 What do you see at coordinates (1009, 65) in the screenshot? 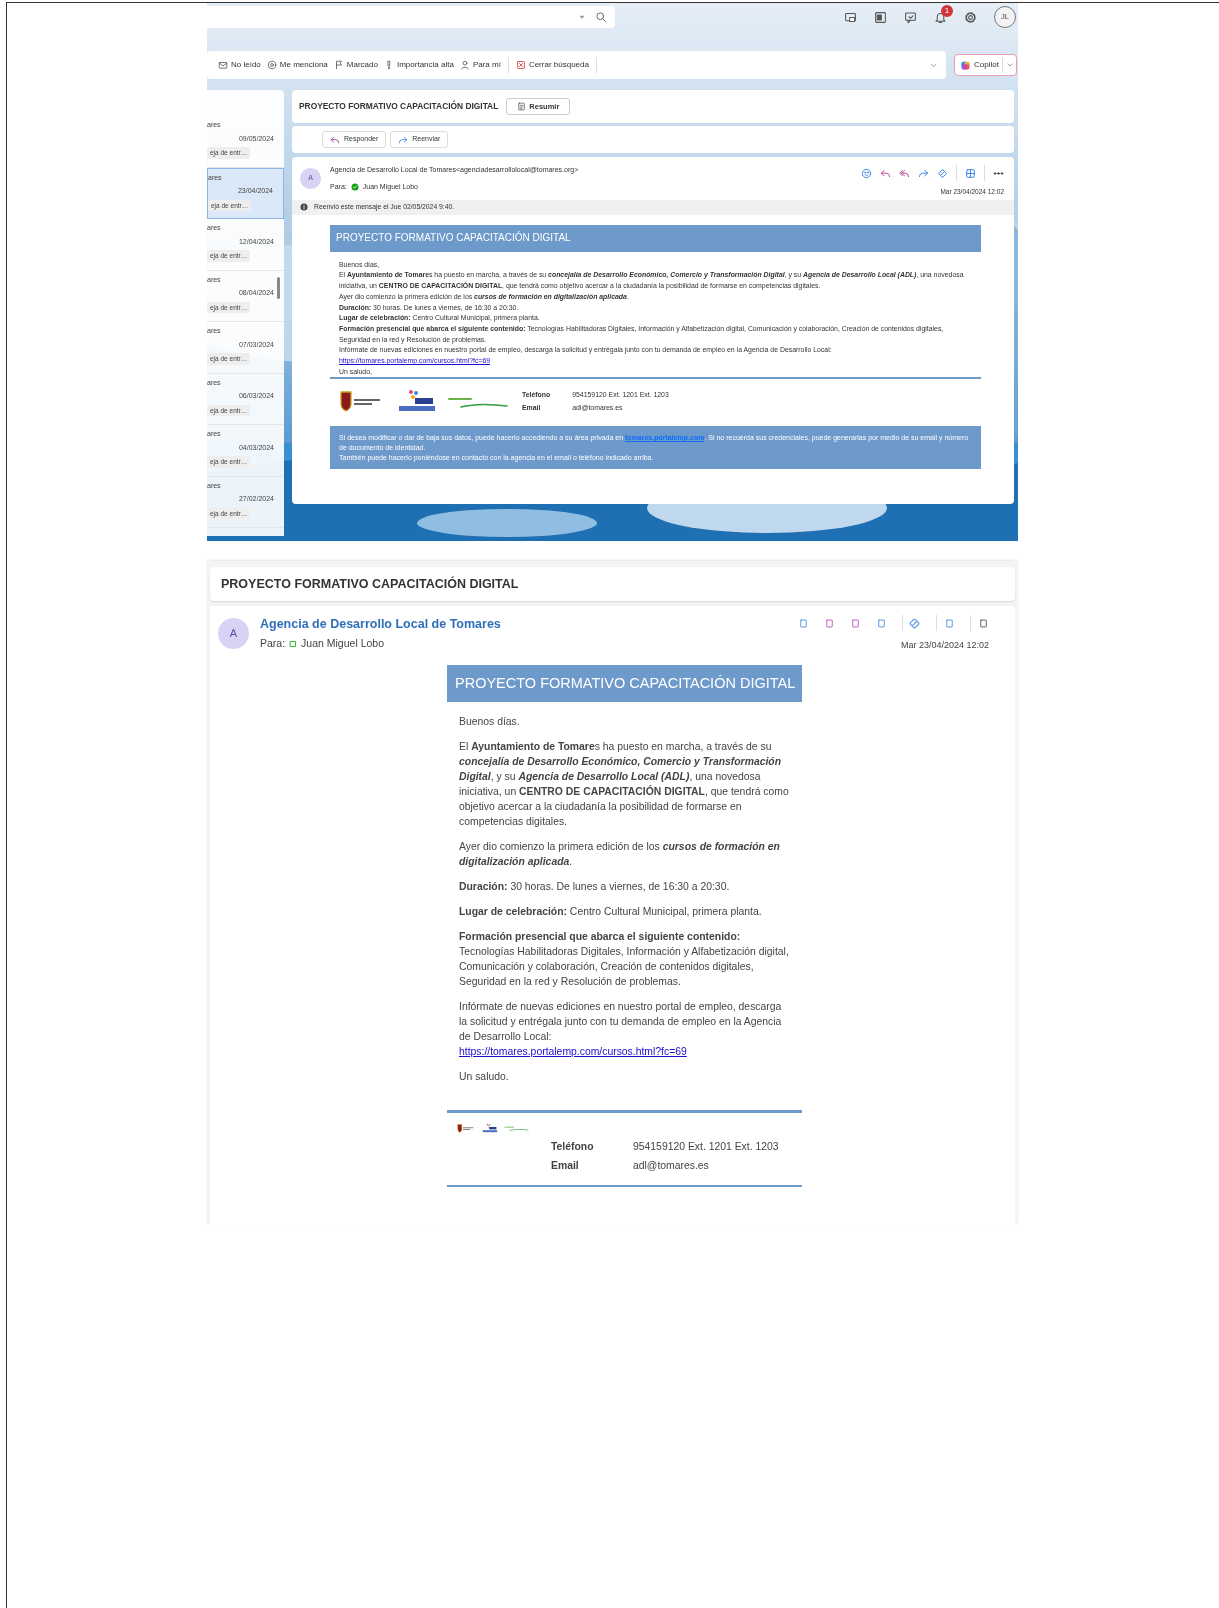
I see `chevron-icon` at bounding box center [1009, 65].